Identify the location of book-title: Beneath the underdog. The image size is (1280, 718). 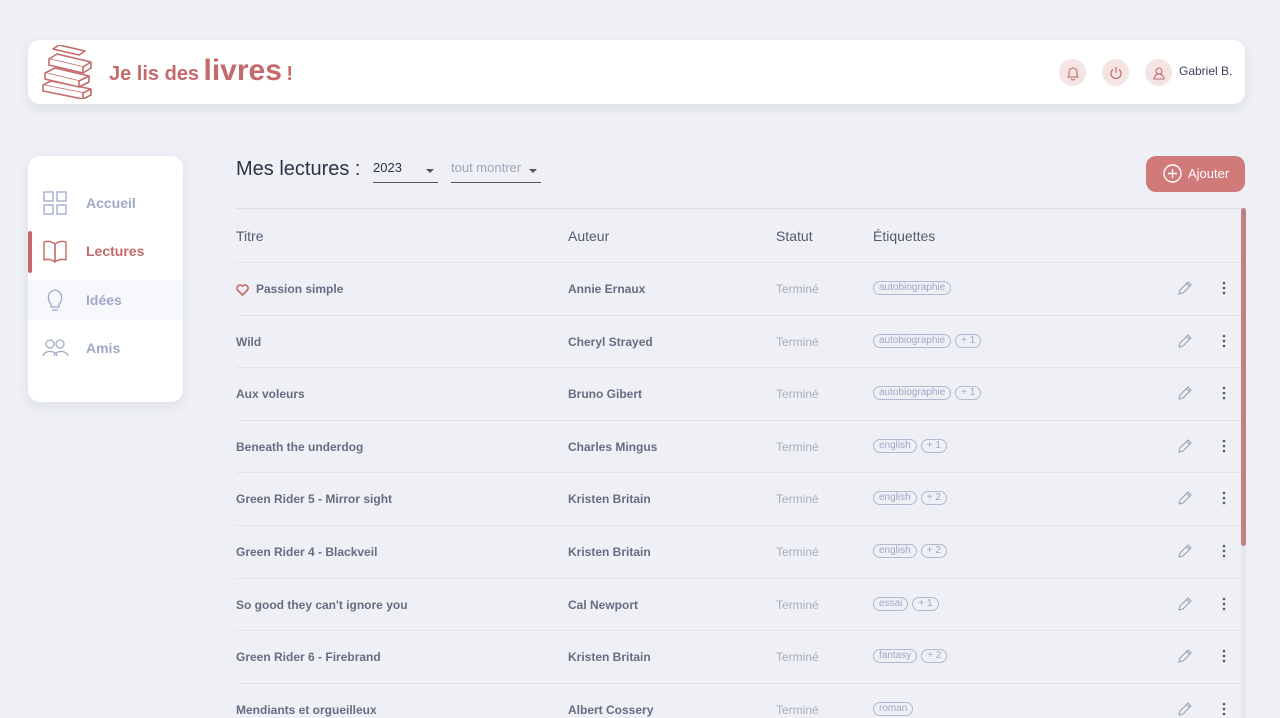
(299, 447).